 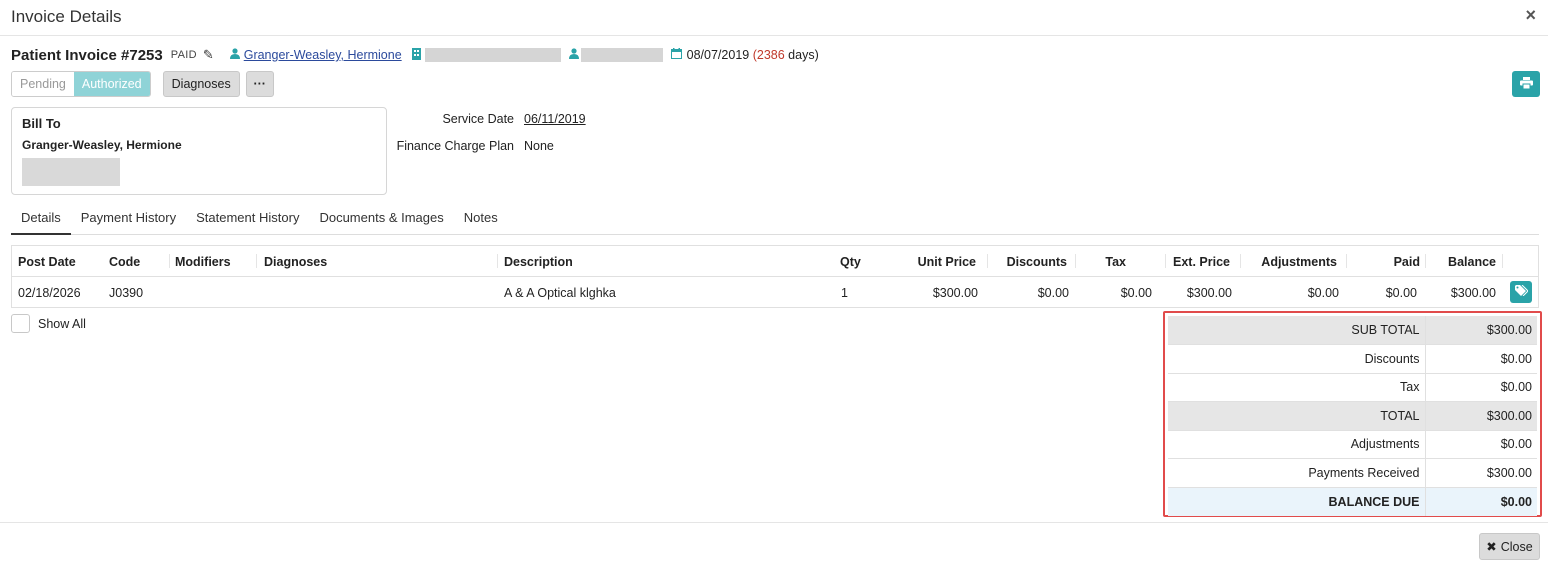 I want to click on finance-plan-label: Finance Charge Plan, so click(x=455, y=146).